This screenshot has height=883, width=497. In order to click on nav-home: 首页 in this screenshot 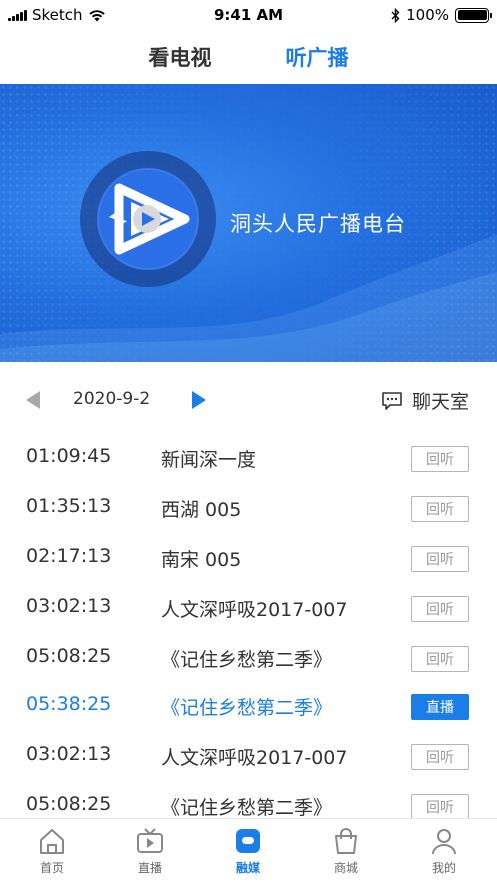, I will do `click(52, 851)`.